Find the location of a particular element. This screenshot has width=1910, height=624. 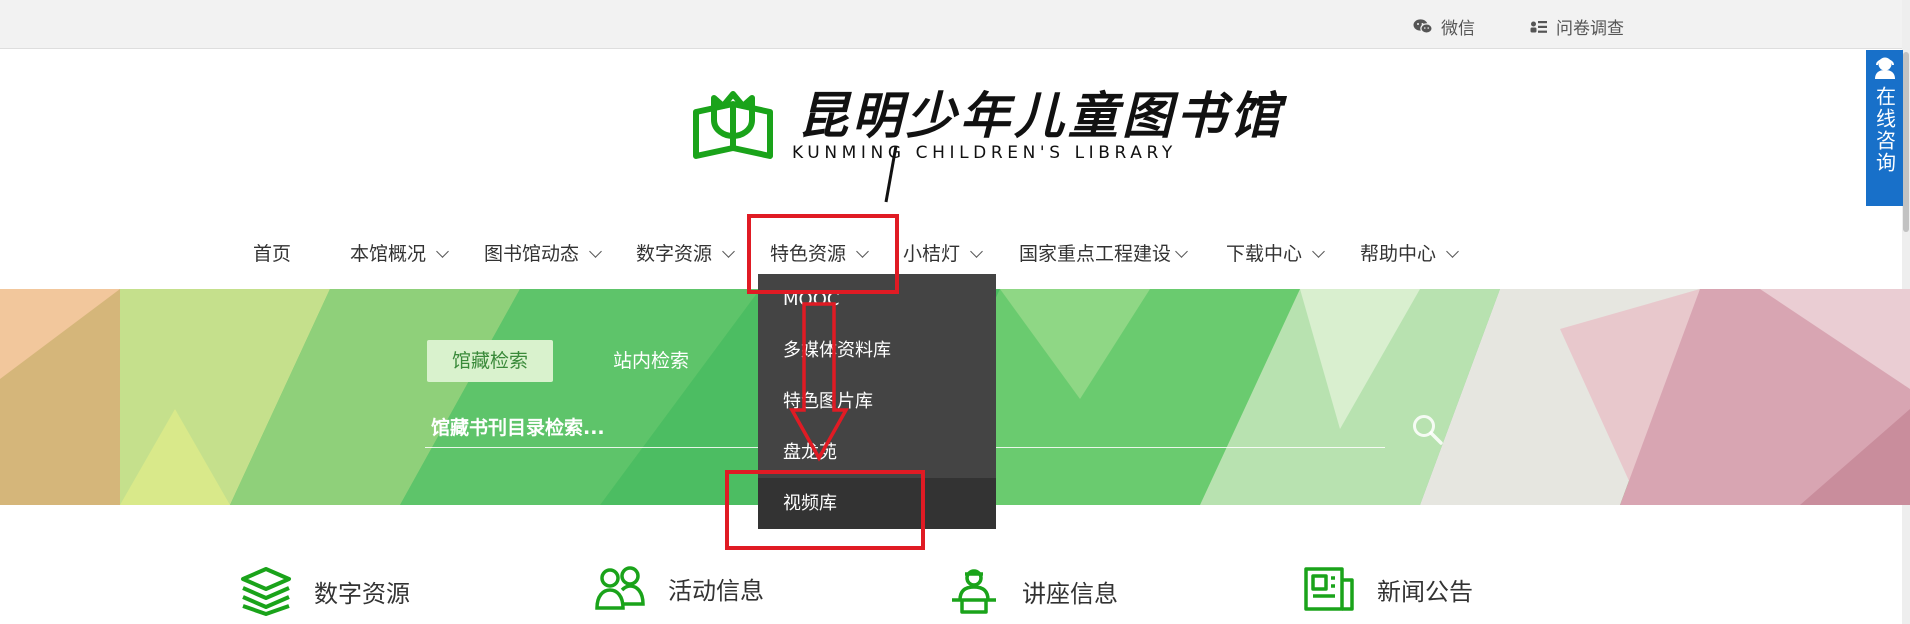

category-activities: 活动信息 is located at coordinates (679, 588).